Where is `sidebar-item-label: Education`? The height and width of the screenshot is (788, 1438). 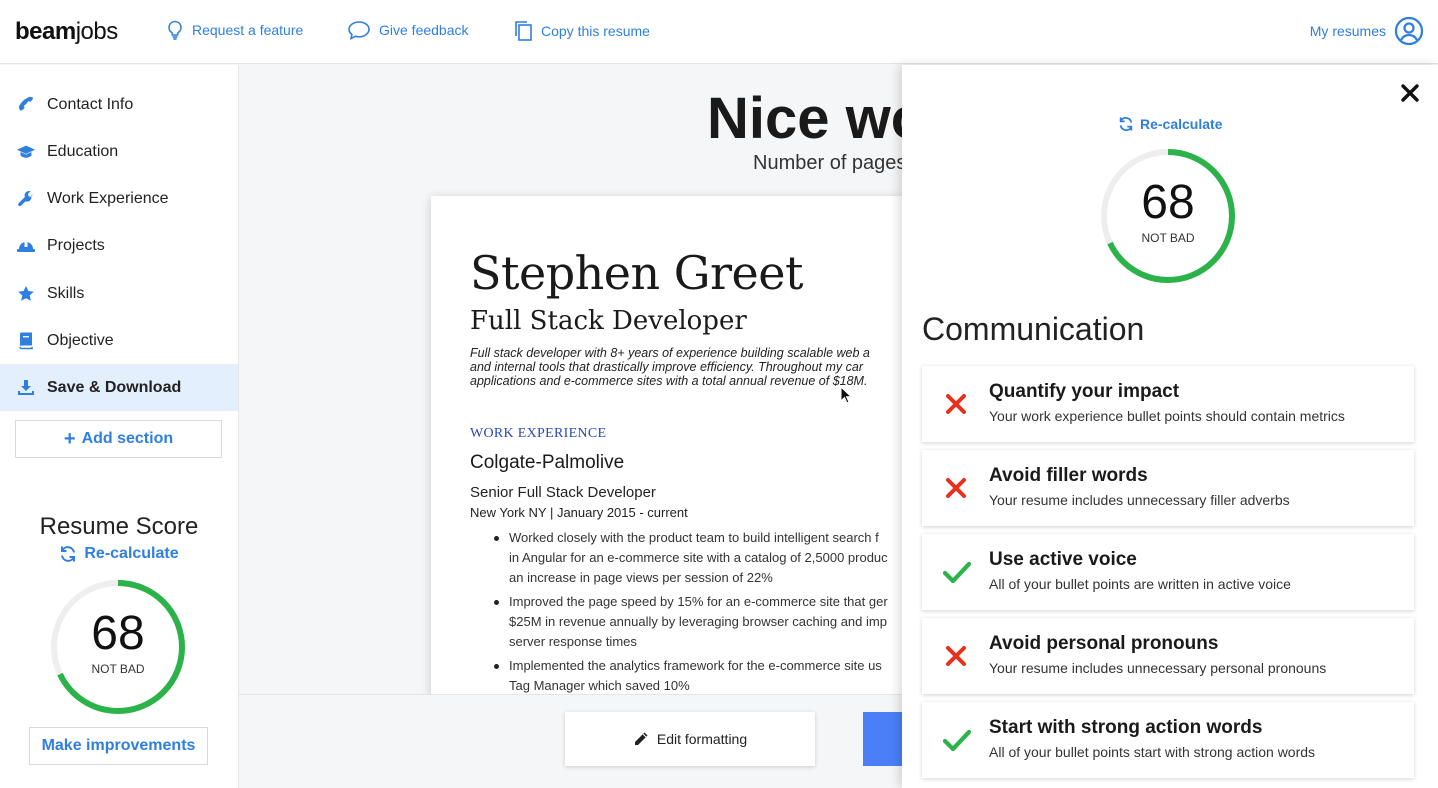
sidebar-item-label: Education is located at coordinates (83, 151).